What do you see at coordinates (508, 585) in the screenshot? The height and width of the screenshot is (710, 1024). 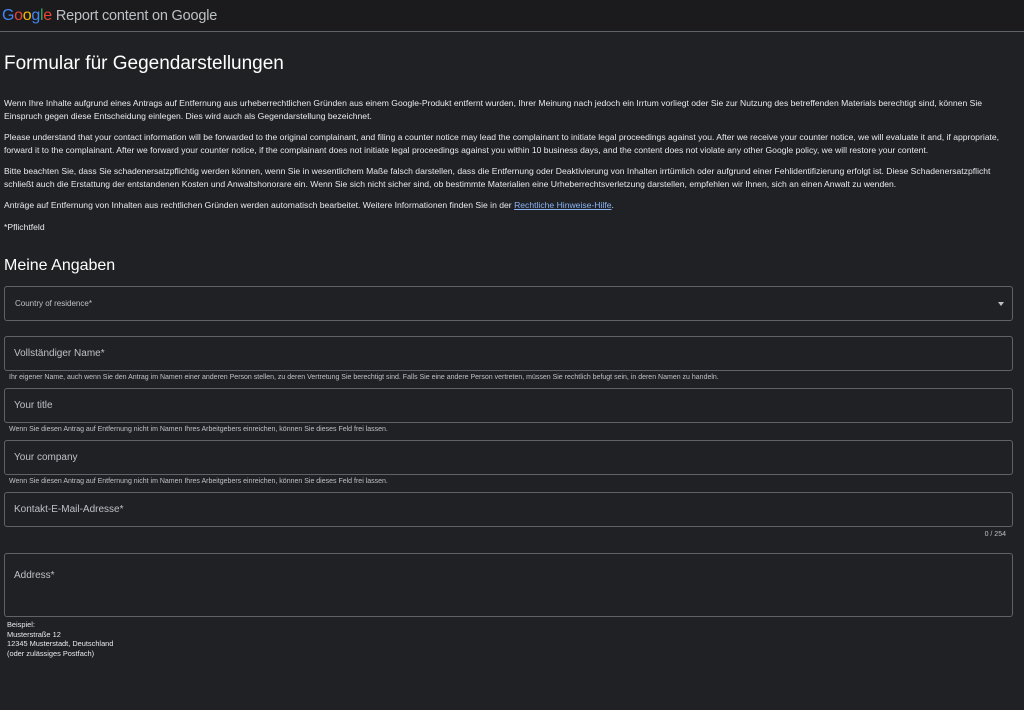 I see `address-textarea: Address*` at bounding box center [508, 585].